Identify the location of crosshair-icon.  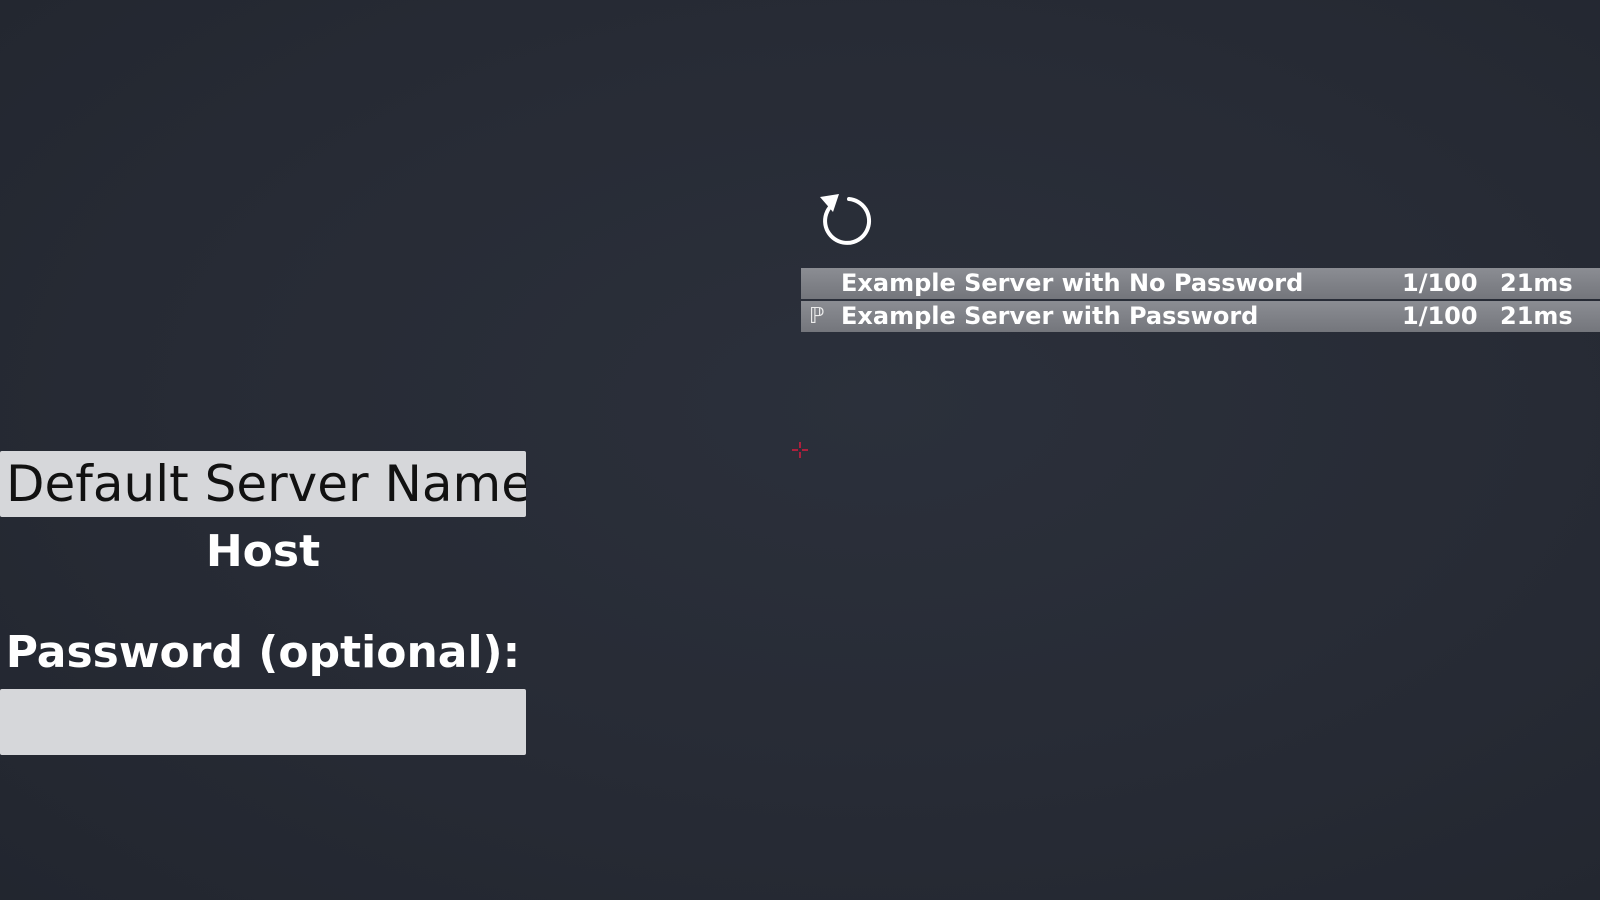
(800, 450).